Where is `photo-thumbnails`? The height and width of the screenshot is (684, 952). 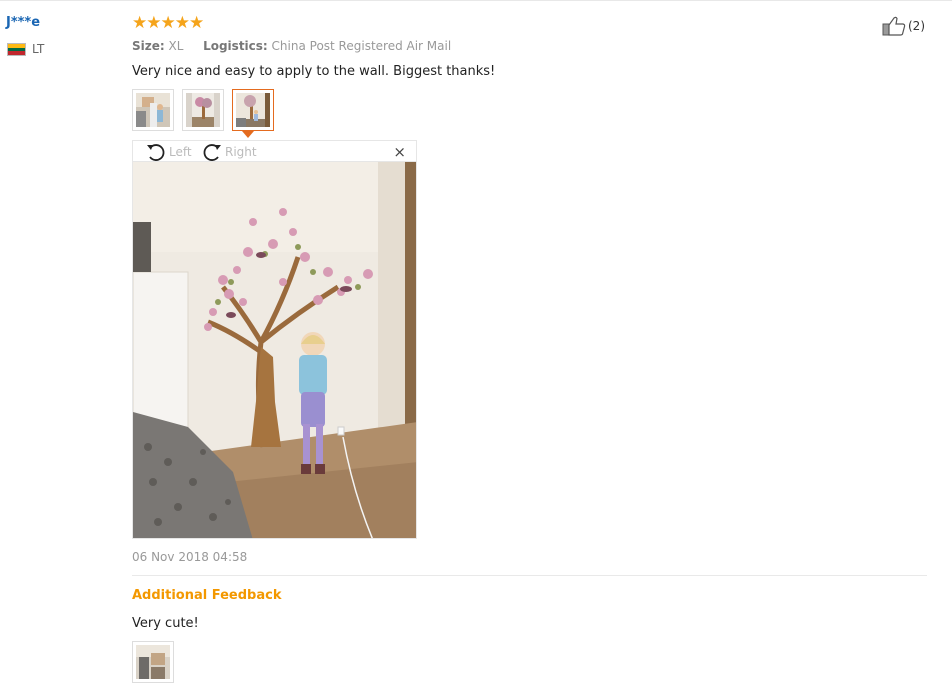 photo-thumbnails is located at coordinates (203, 110).